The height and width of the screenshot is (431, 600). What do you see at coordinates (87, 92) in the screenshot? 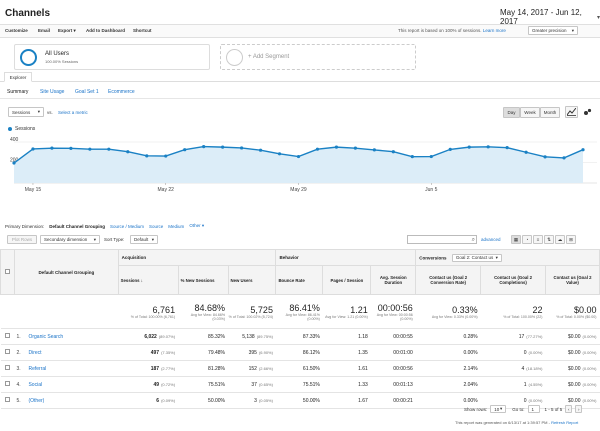
I see `subtab-goal-set: Goal Set 1` at bounding box center [87, 92].